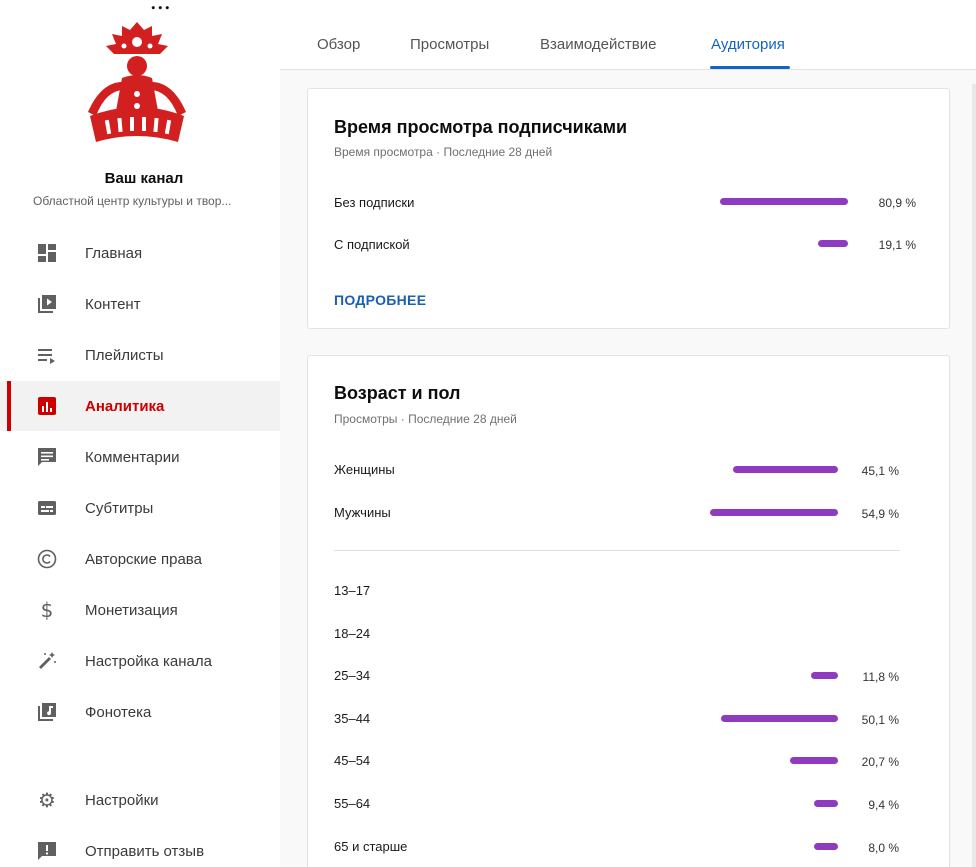 This screenshot has width=976, height=867. Describe the element at coordinates (352, 718) in the screenshot. I see `age-label: 35–44` at that location.